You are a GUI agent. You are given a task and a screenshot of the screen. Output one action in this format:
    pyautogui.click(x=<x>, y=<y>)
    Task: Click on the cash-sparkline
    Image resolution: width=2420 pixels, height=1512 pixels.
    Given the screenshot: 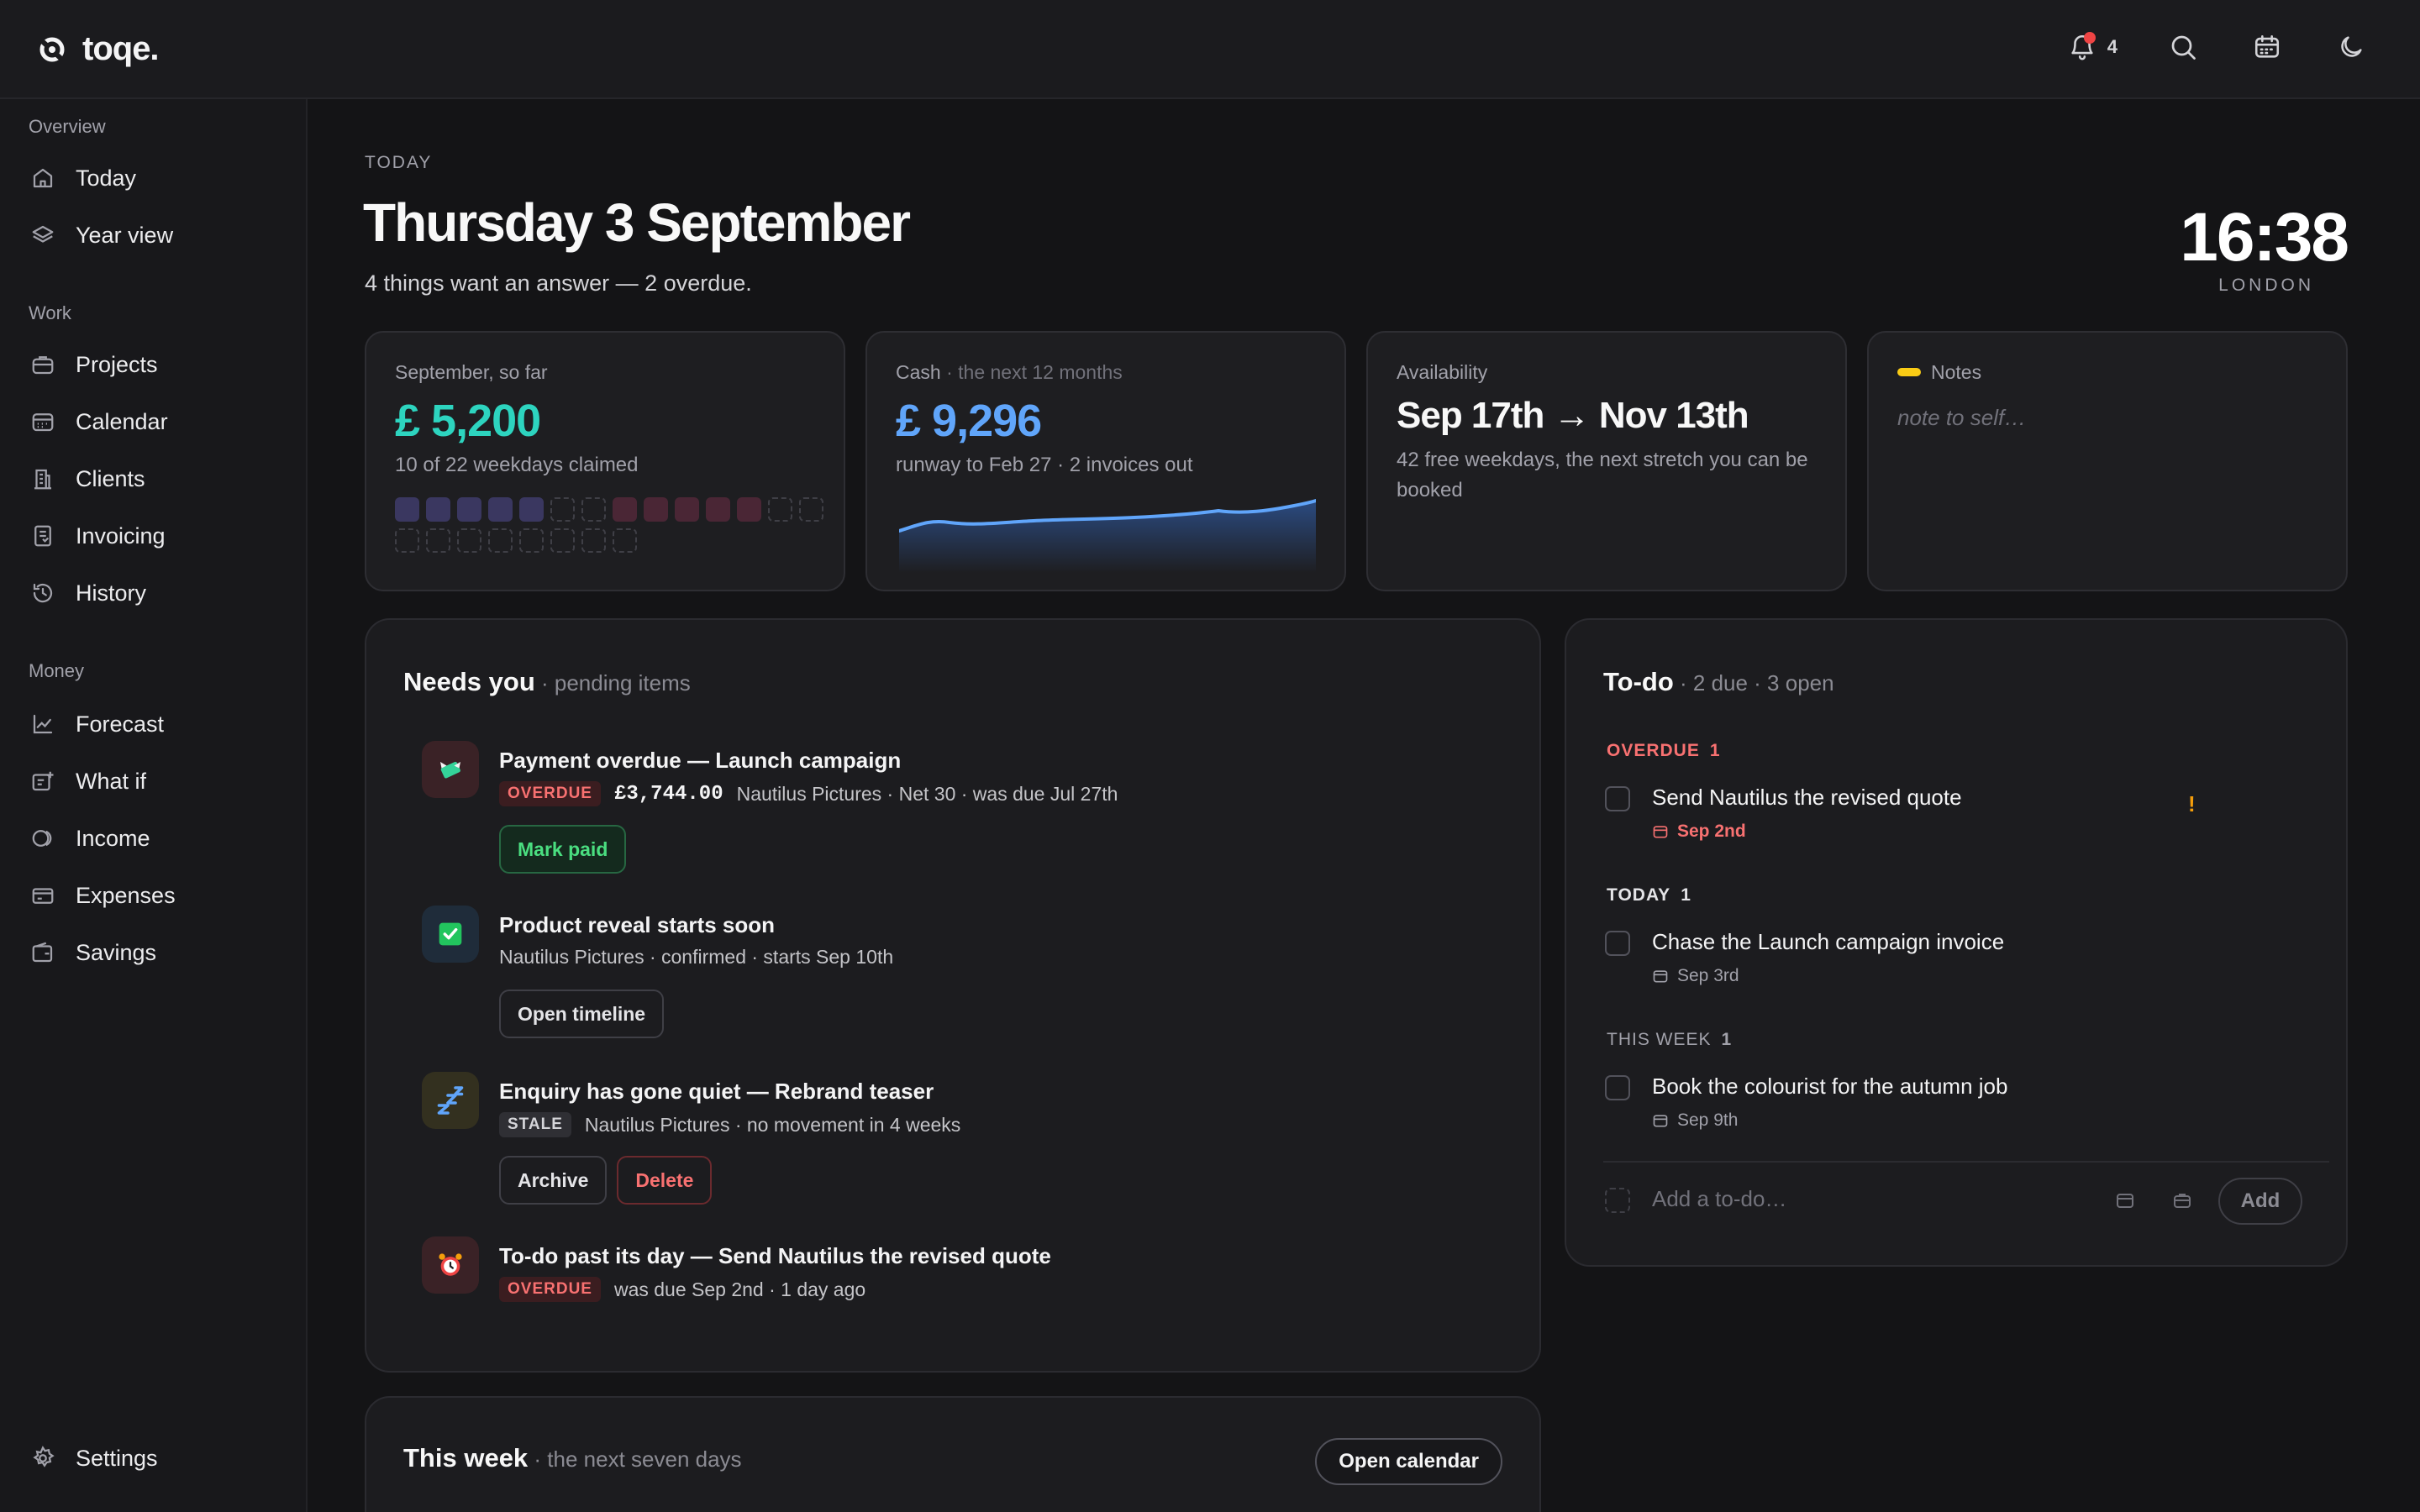 What is the action you would take?
    pyautogui.click(x=1107, y=536)
    